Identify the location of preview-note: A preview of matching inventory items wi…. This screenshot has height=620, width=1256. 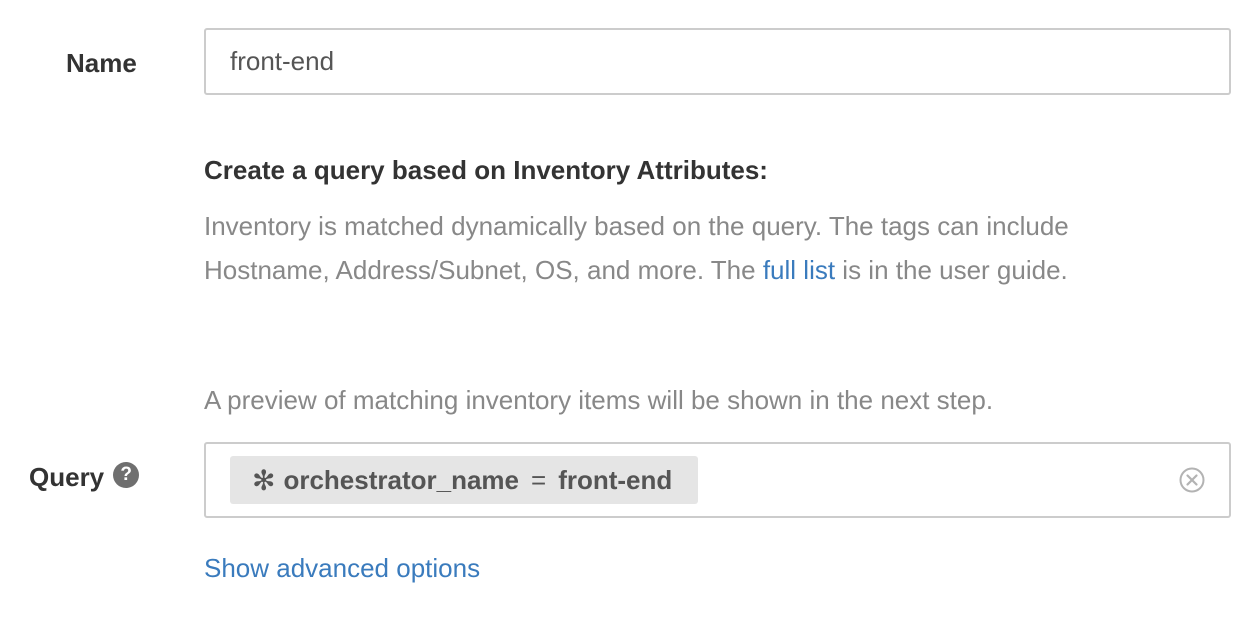
(599, 400).